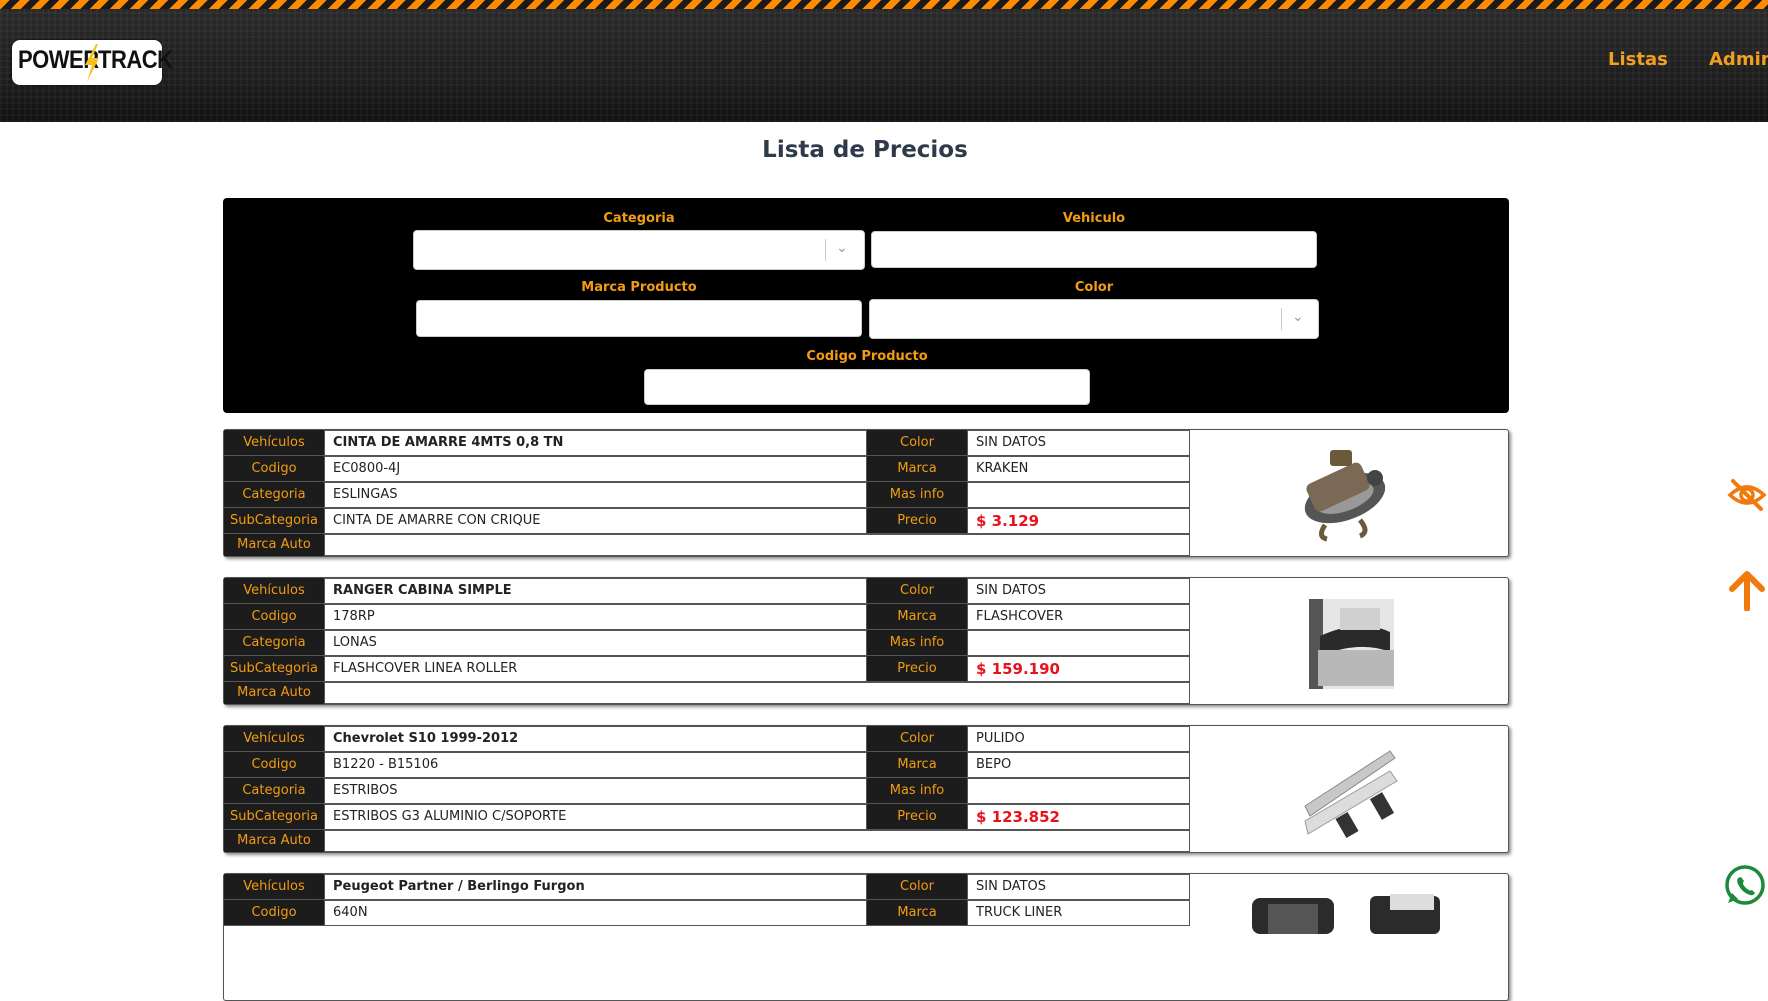  I want to click on precio-value: $ 159.190, so click(1078, 669).